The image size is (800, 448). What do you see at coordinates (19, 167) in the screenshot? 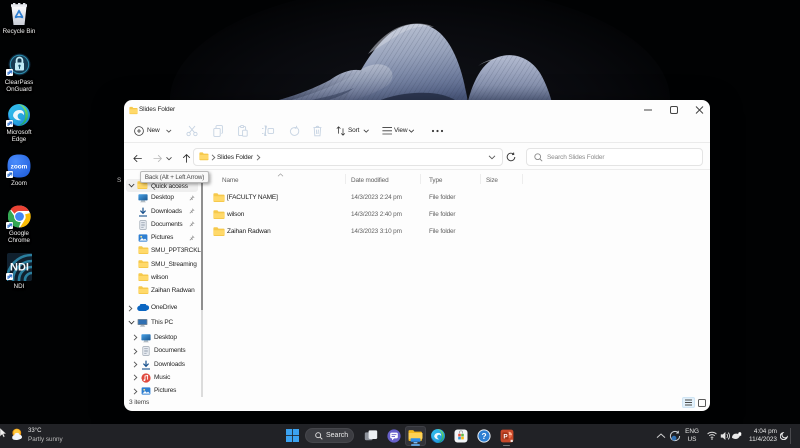
I see `svg-text: zoom` at bounding box center [19, 167].